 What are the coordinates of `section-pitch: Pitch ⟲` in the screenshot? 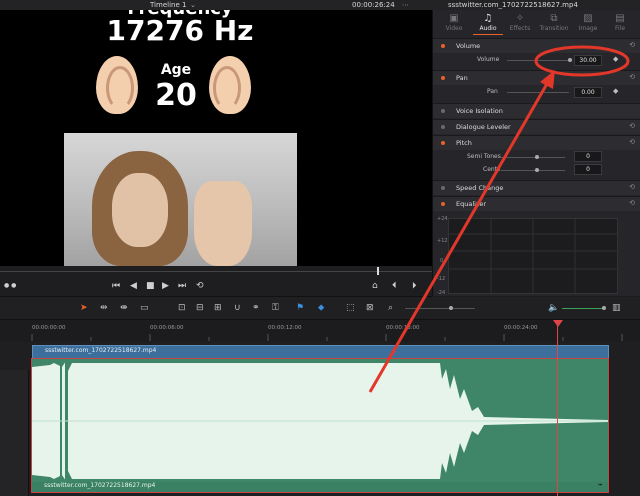 It's located at (536, 142).